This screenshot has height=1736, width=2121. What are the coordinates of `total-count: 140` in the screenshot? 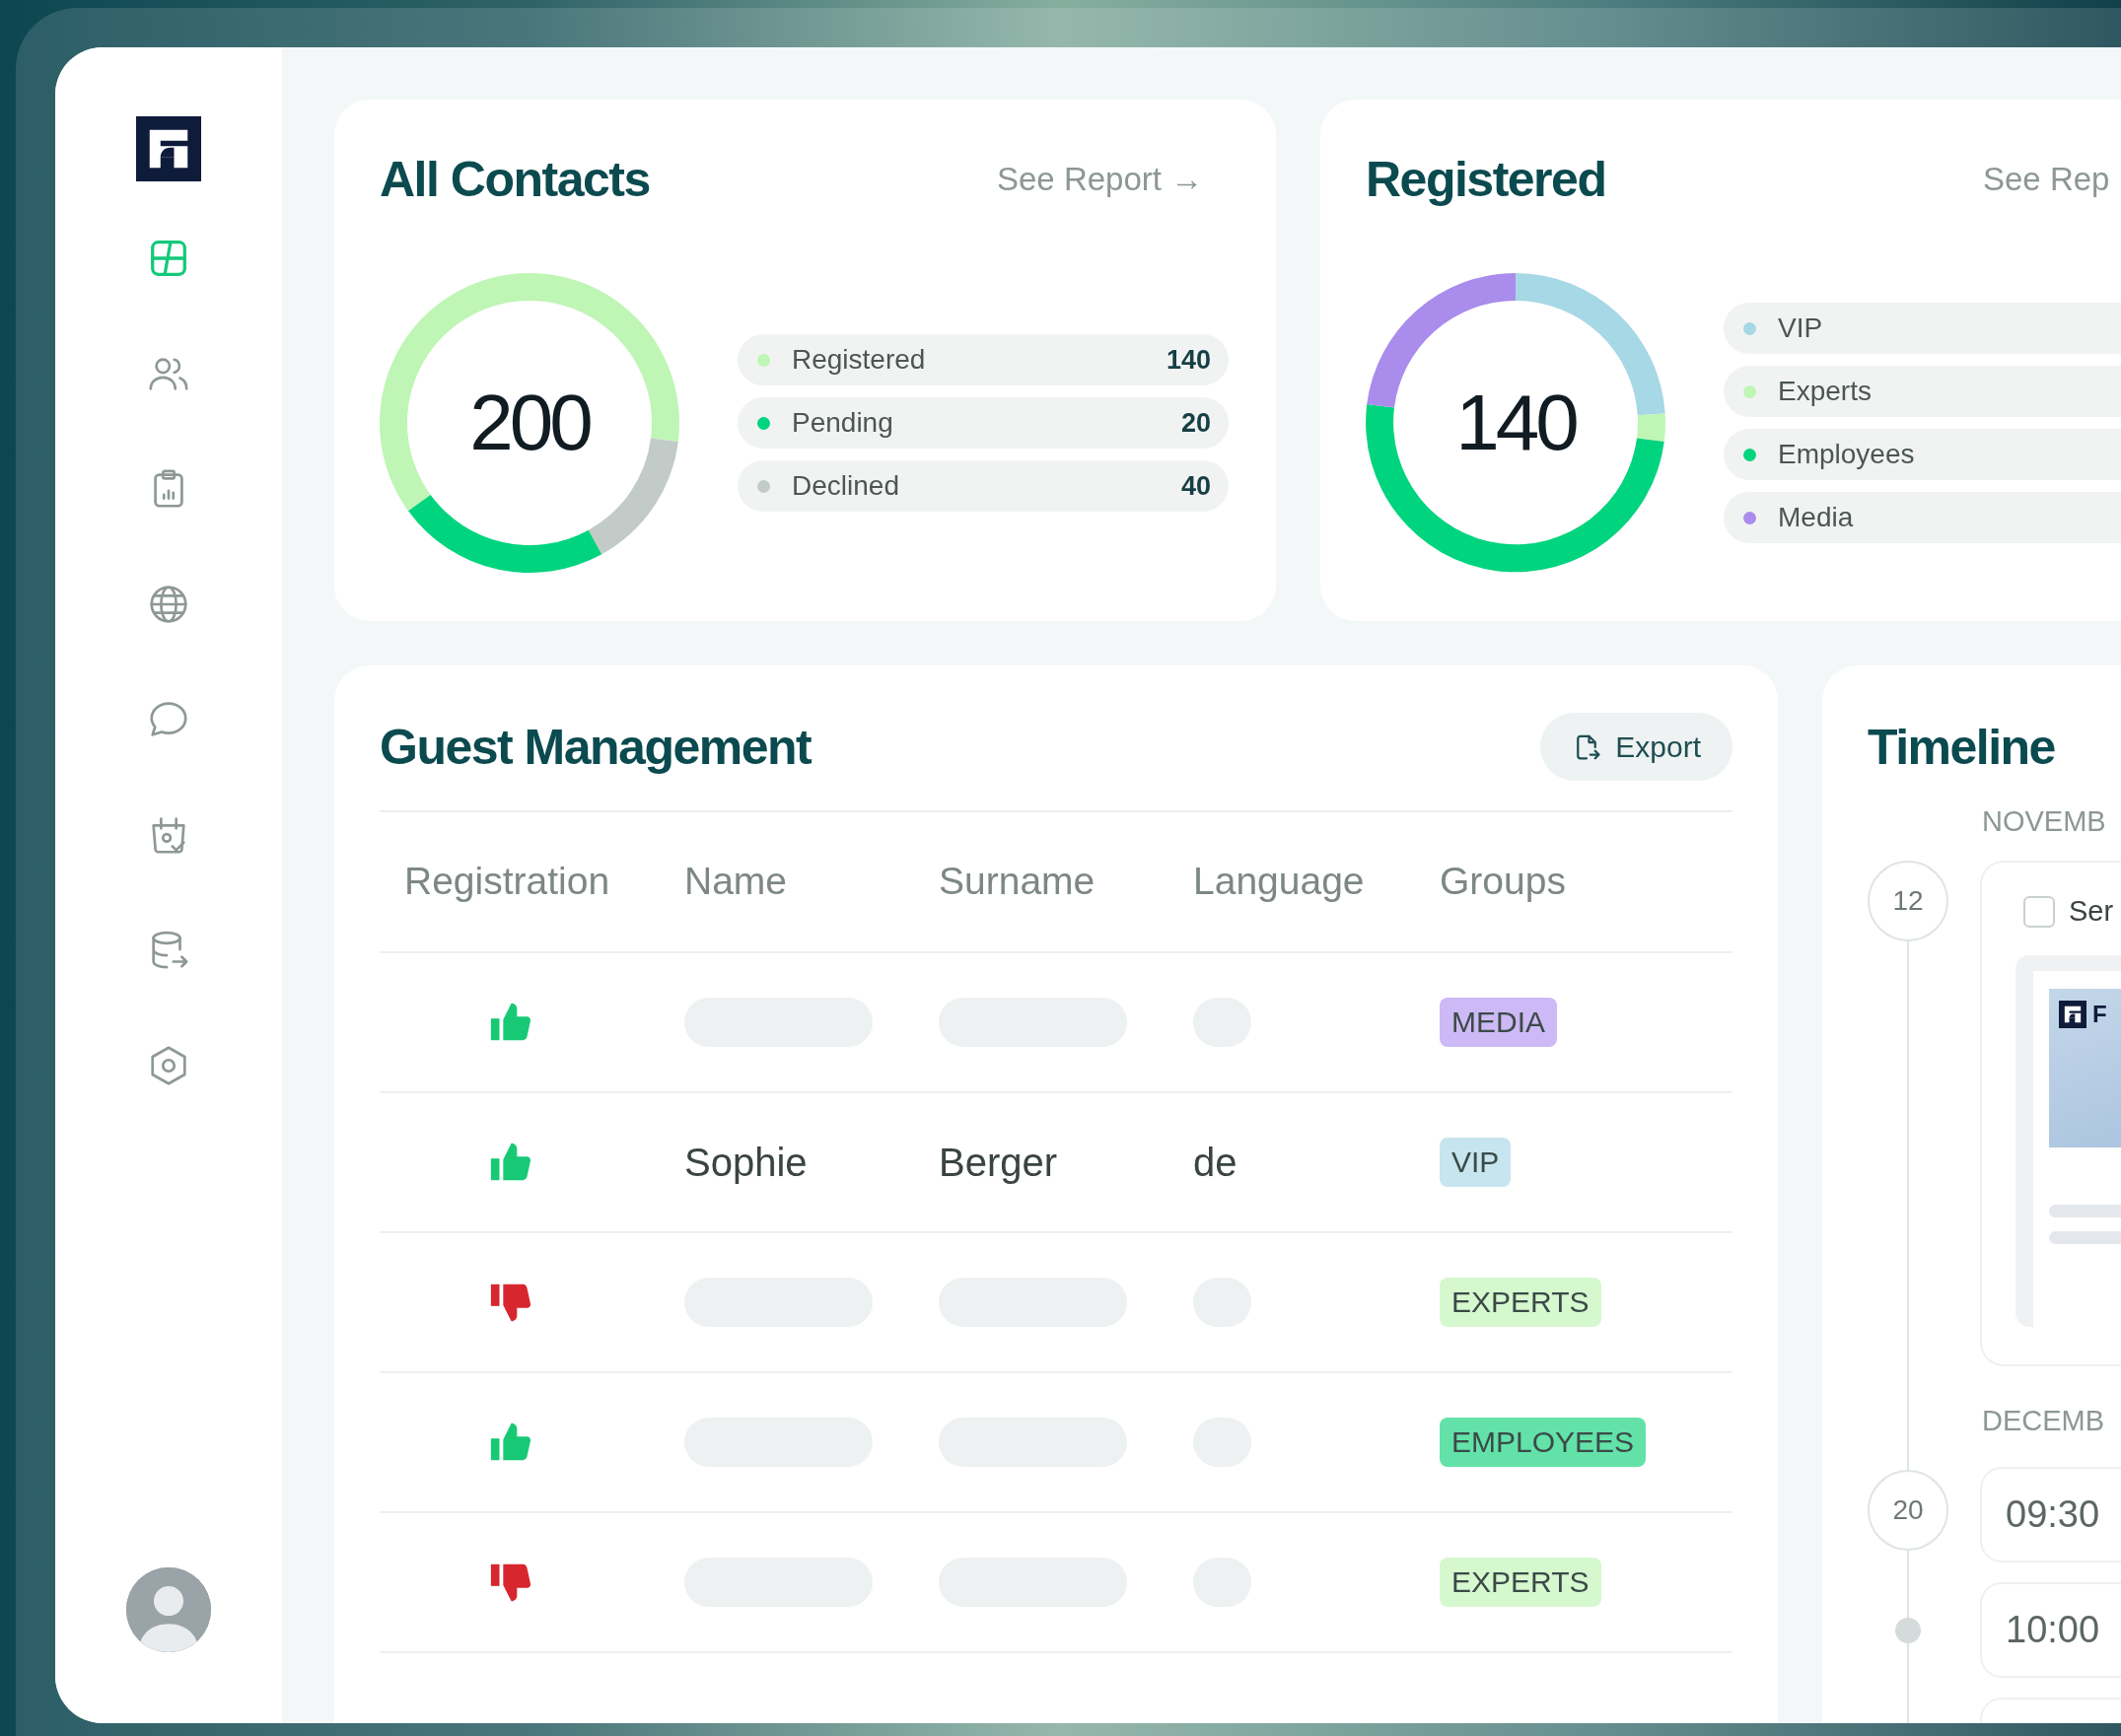 It's located at (1515, 422).